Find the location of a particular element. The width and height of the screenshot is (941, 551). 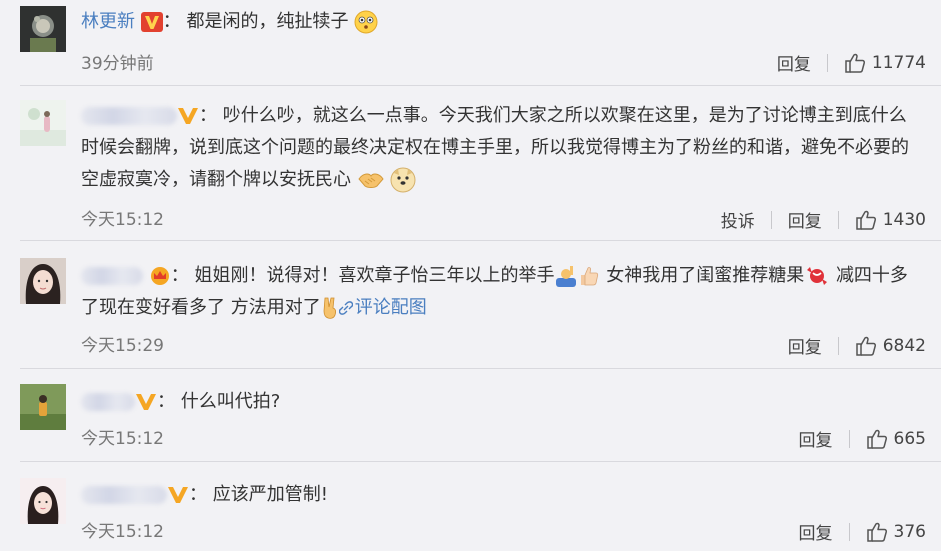

timestamp: 今天15:29 is located at coordinates (122, 346).